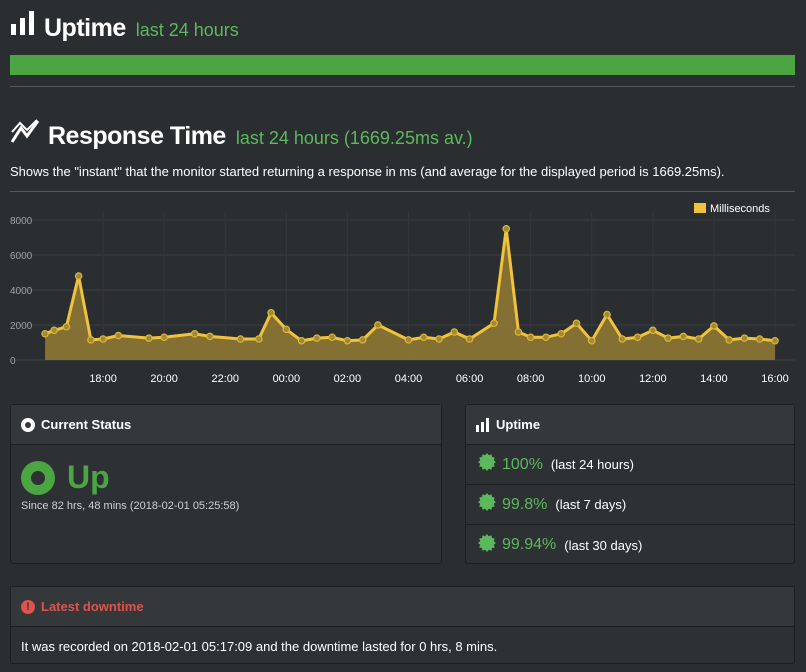 The width and height of the screenshot is (806, 672). What do you see at coordinates (28, 606) in the screenshot?
I see `exclamation-circle-icon: !` at bounding box center [28, 606].